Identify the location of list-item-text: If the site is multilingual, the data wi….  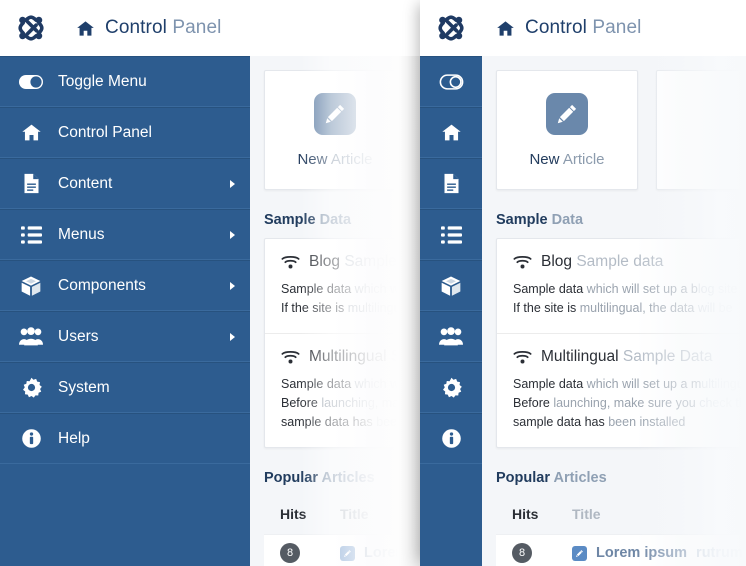
(350, 308).